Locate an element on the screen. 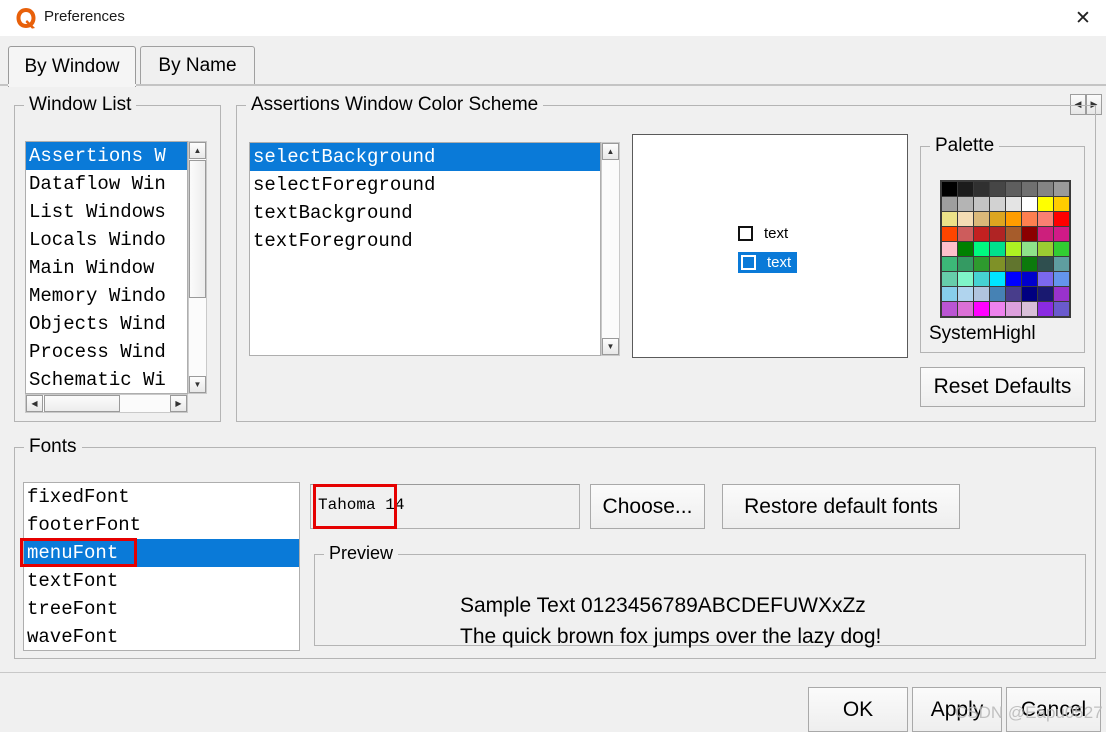  window-list-vertical-scrollbar: ▲ ▼ is located at coordinates (197, 267).